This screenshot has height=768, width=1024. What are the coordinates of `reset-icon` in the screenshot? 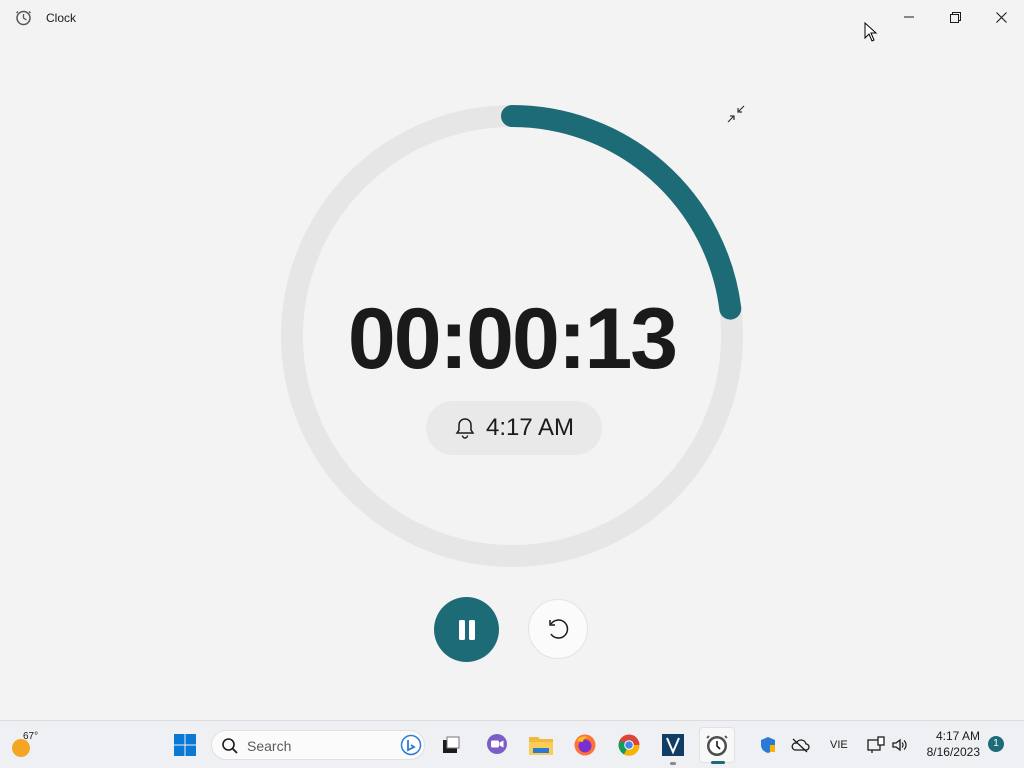 It's located at (559, 629).